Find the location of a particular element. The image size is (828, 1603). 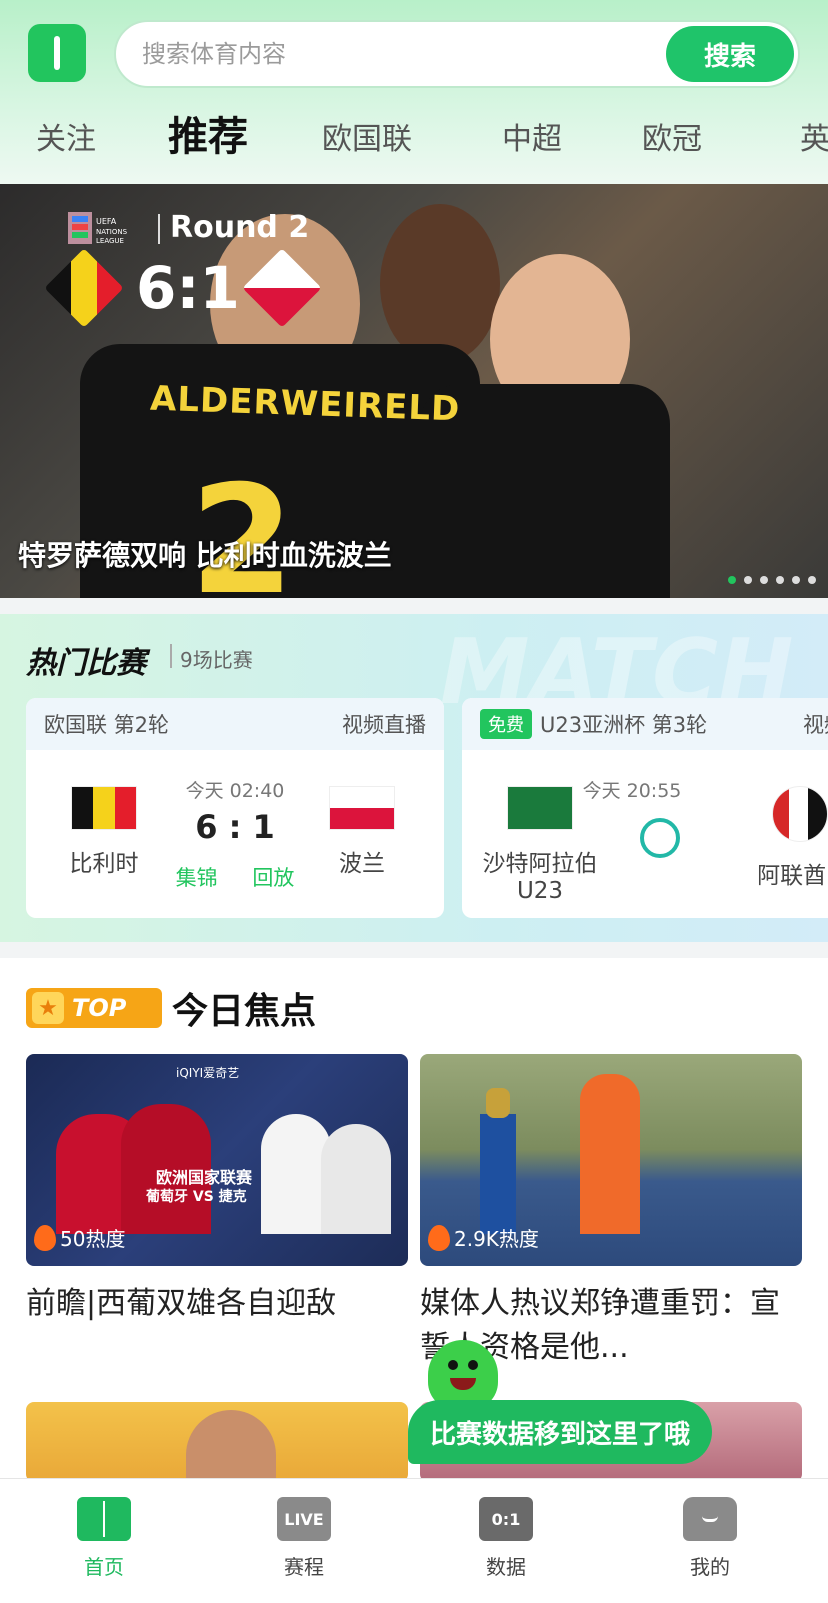

nav-profile: 我的 is located at coordinates (710, 1538).